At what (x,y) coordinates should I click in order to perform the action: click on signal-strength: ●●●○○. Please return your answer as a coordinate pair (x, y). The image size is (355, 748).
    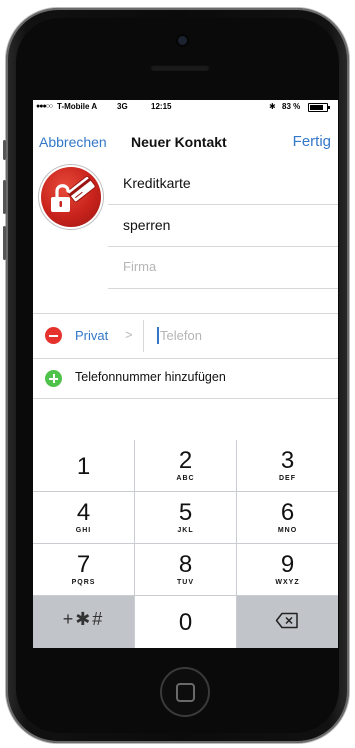
    Looking at the image, I should click on (44, 106).